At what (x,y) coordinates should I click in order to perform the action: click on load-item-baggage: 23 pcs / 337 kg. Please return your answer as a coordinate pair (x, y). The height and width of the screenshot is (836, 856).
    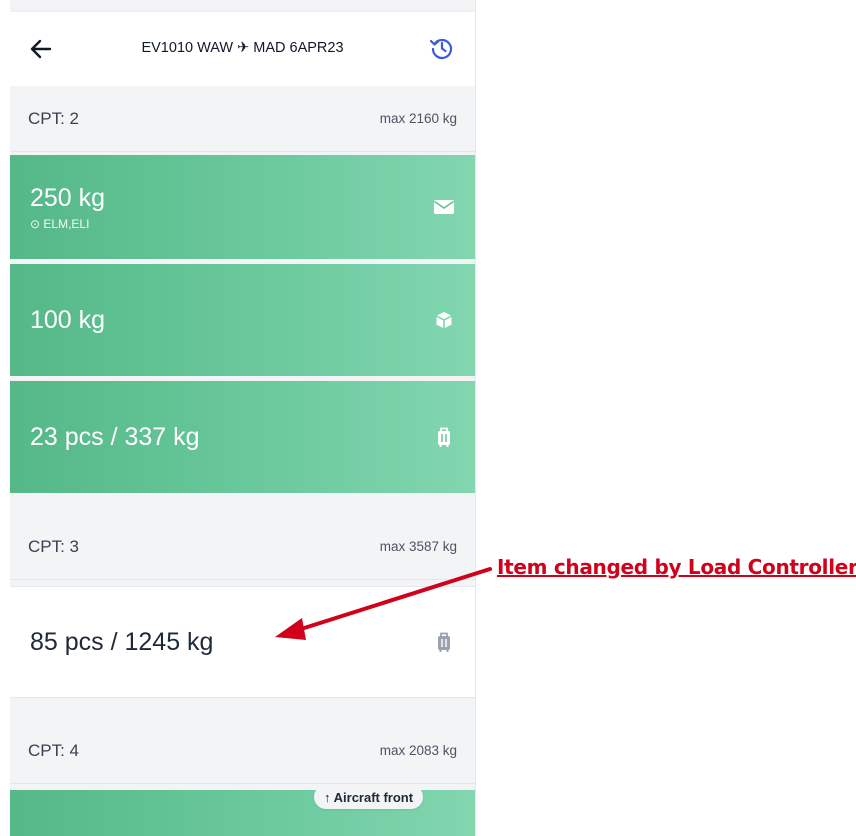
    Looking at the image, I should click on (242, 437).